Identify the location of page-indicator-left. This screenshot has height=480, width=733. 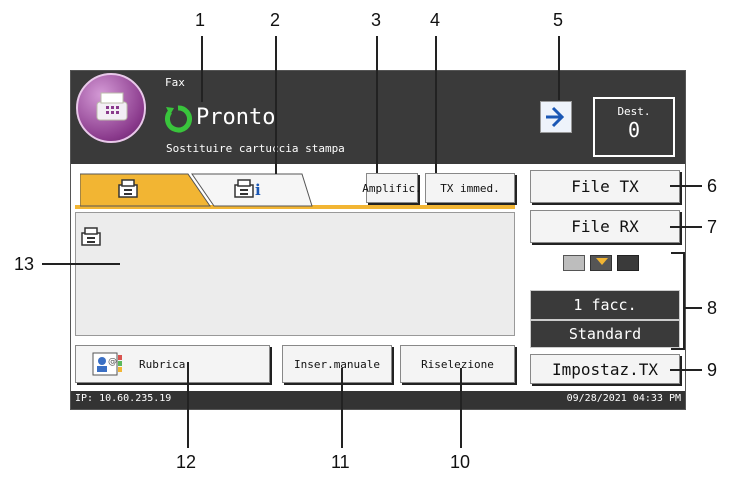
(574, 263).